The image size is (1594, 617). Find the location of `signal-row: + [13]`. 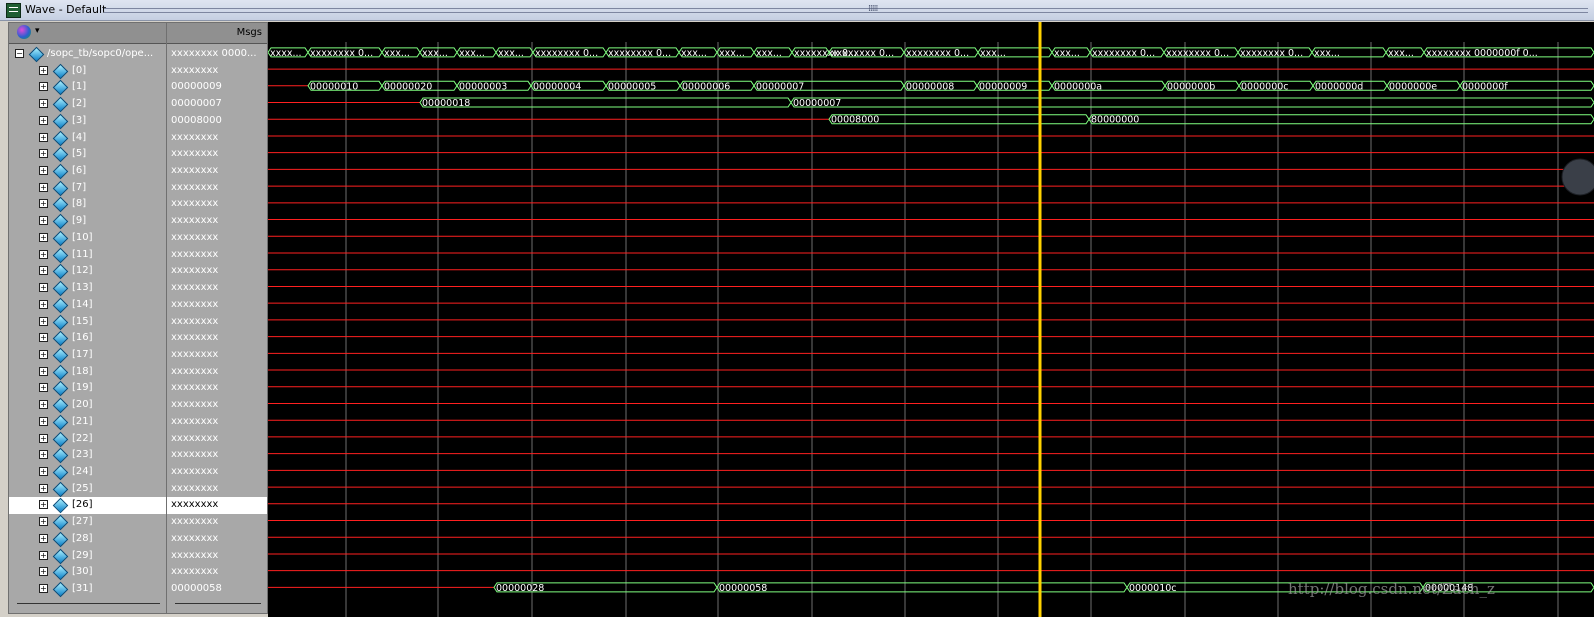

signal-row: + [13] is located at coordinates (87, 288).